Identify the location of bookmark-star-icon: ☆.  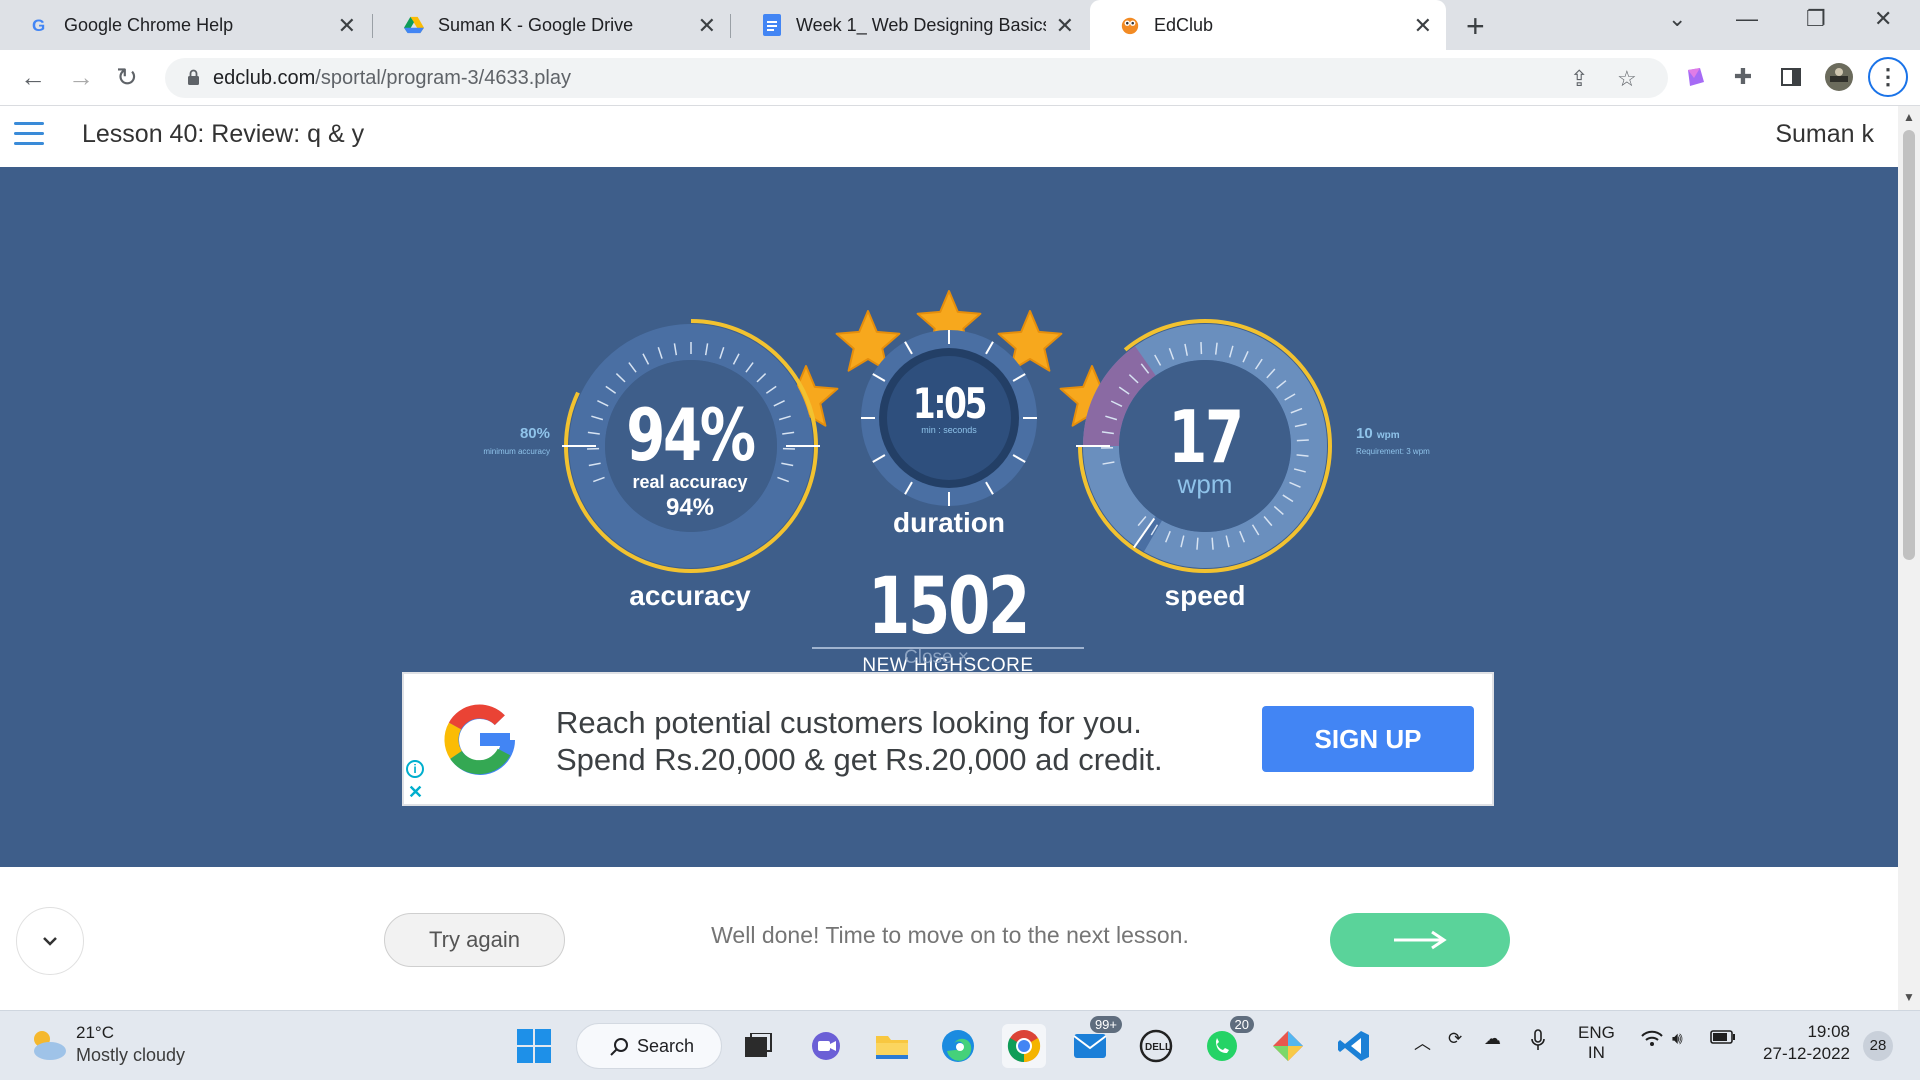
(1627, 79).